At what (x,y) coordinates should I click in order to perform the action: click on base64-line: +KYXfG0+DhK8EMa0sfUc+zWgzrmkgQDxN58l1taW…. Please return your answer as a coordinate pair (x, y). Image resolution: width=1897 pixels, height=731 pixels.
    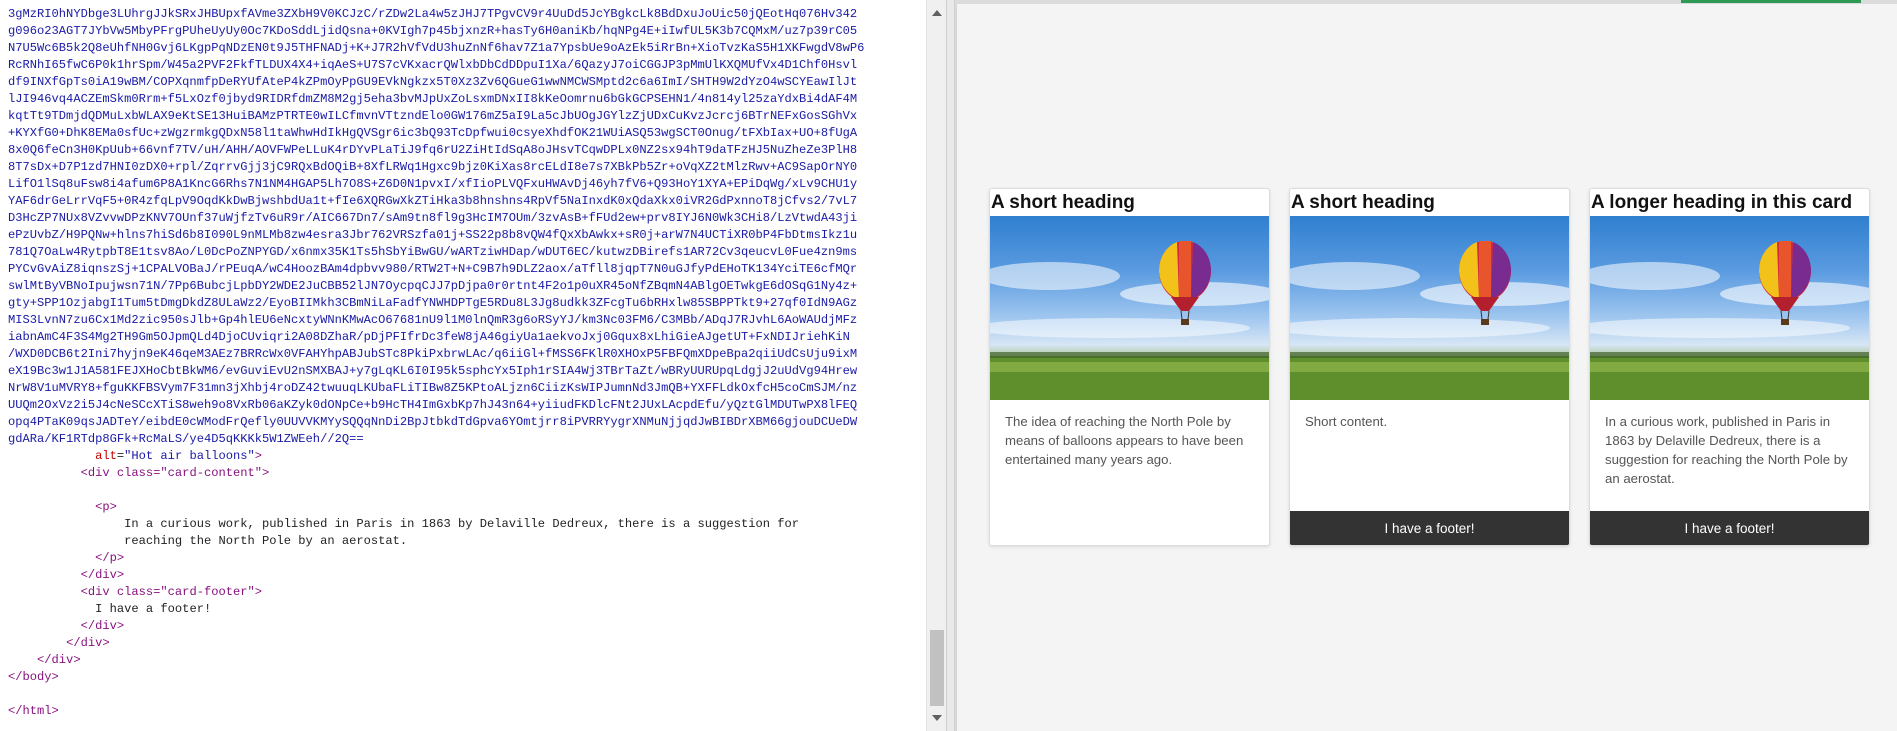
    Looking at the image, I should click on (433, 133).